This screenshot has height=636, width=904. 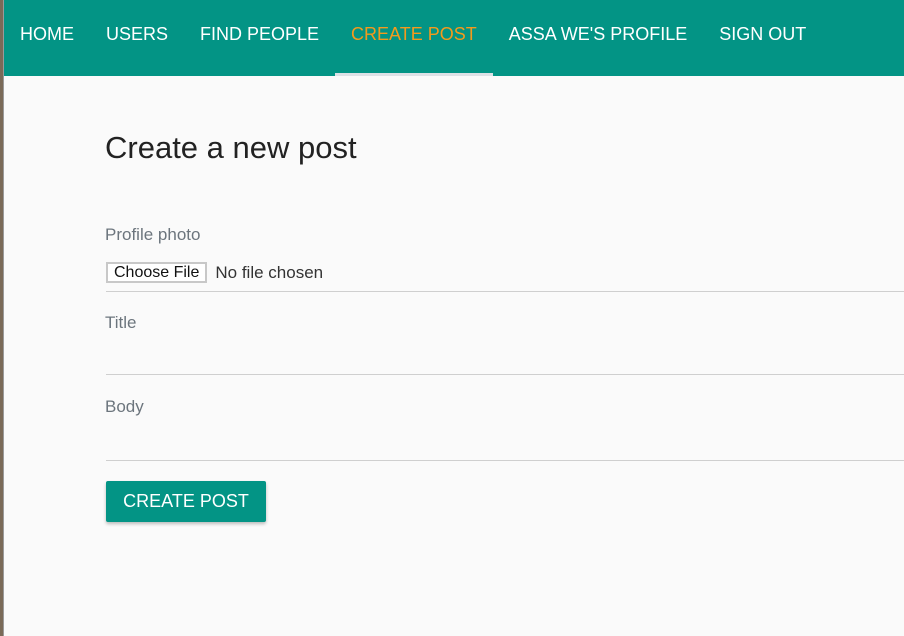 I want to click on body-input, so click(x=505, y=443).